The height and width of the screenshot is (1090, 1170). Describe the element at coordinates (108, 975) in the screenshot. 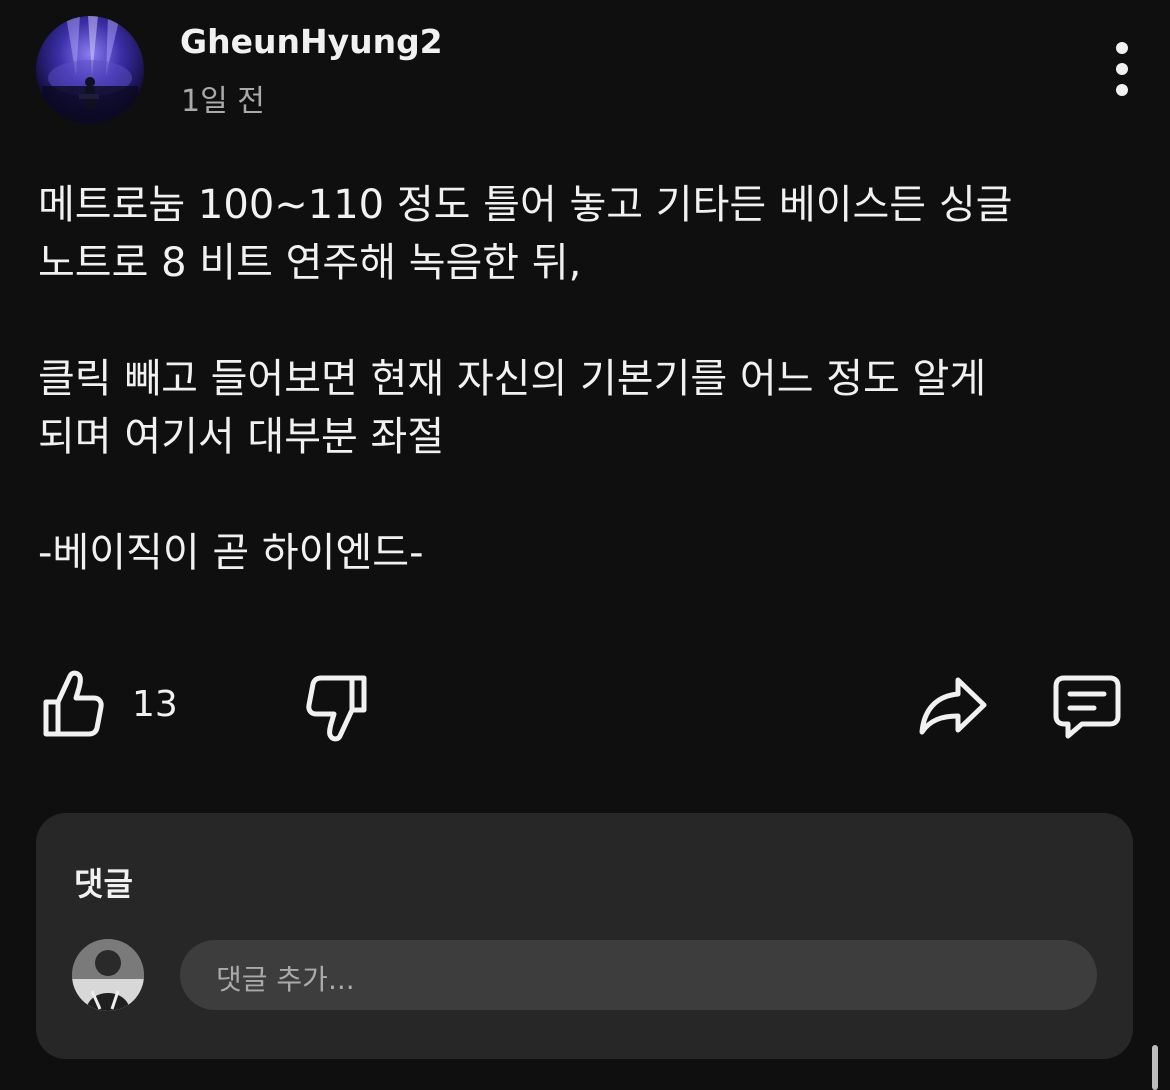

I see `user-avatar` at that location.